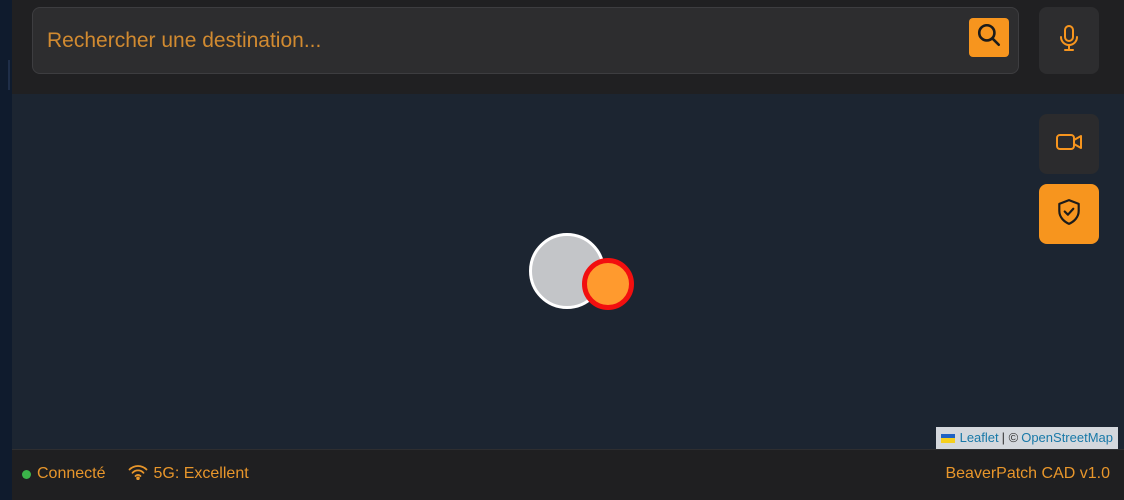  What do you see at coordinates (201, 473) in the screenshot?
I see `network-label: 5G: Excellent` at bounding box center [201, 473].